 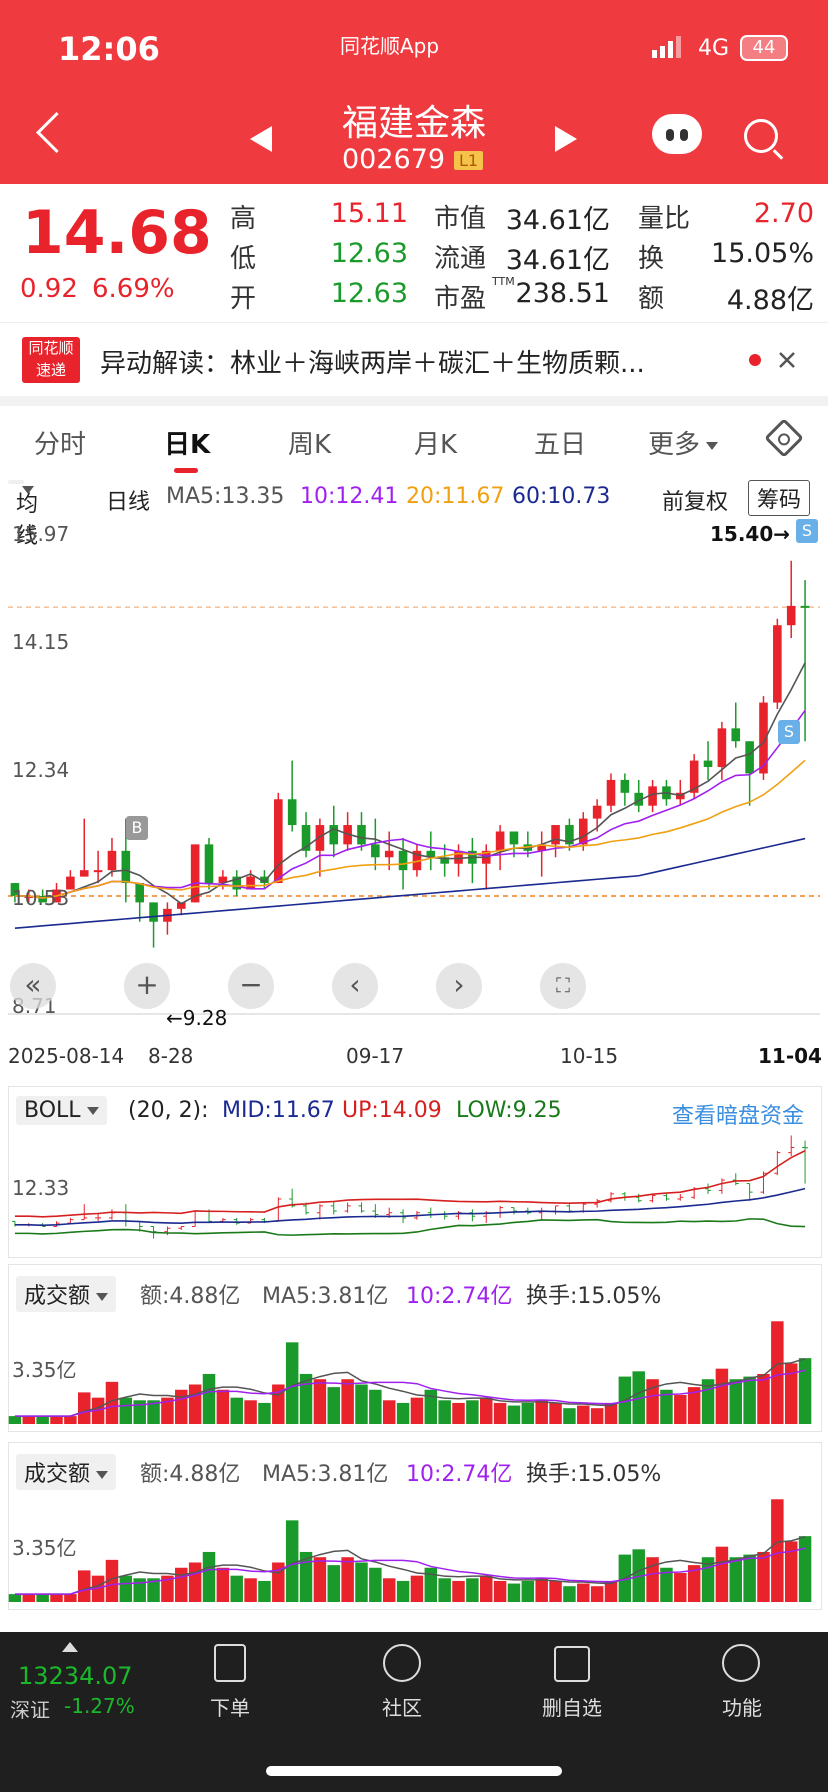 I want to click on vol1-selector: 成交额, so click(x=66, y=1294).